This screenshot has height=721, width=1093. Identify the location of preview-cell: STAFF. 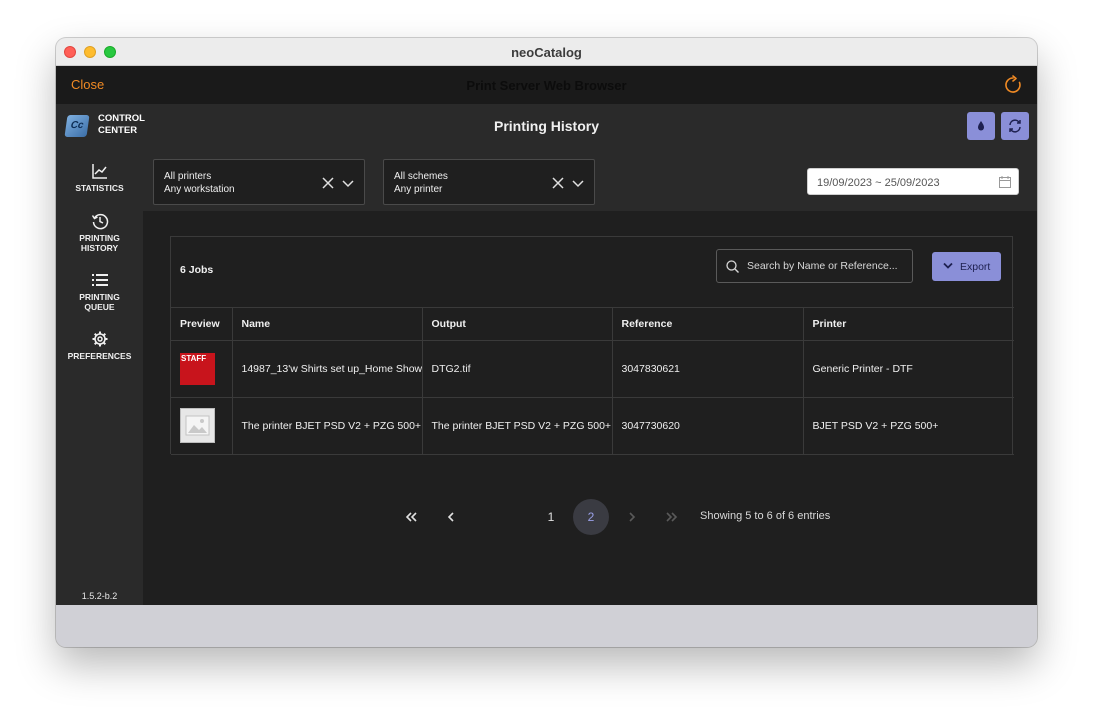
(202, 369).